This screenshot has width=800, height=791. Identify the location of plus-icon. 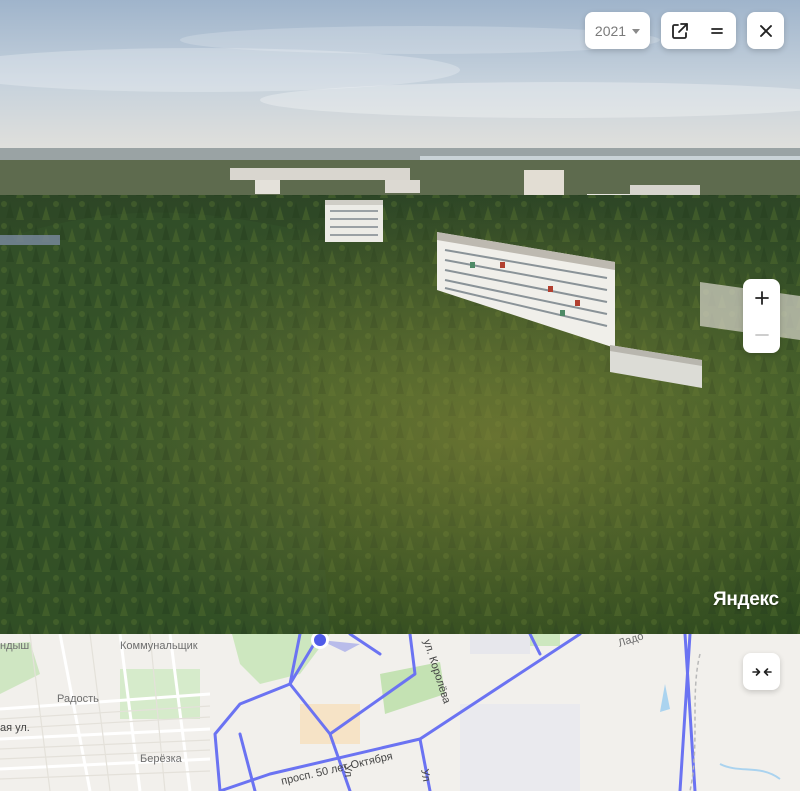
(761, 297).